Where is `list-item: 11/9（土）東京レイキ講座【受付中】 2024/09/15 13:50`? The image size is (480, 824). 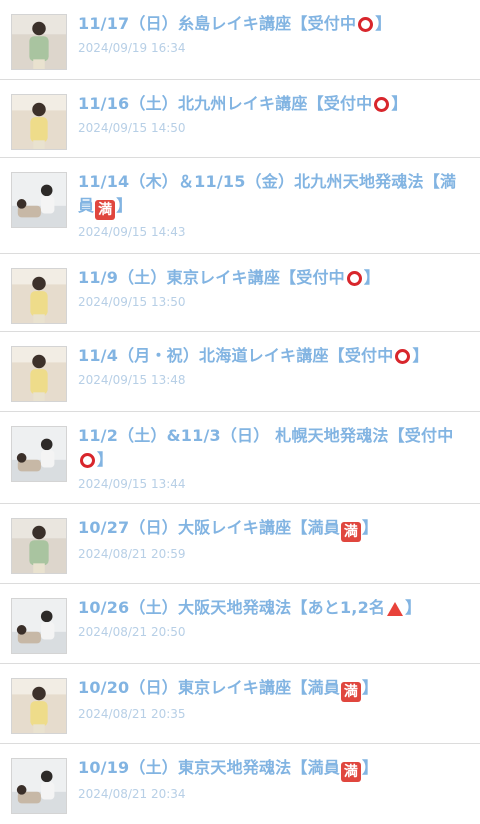
list-item: 11/9（土）東京レイキ講座【受付中】 2024/09/15 13:50 is located at coordinates (240, 293).